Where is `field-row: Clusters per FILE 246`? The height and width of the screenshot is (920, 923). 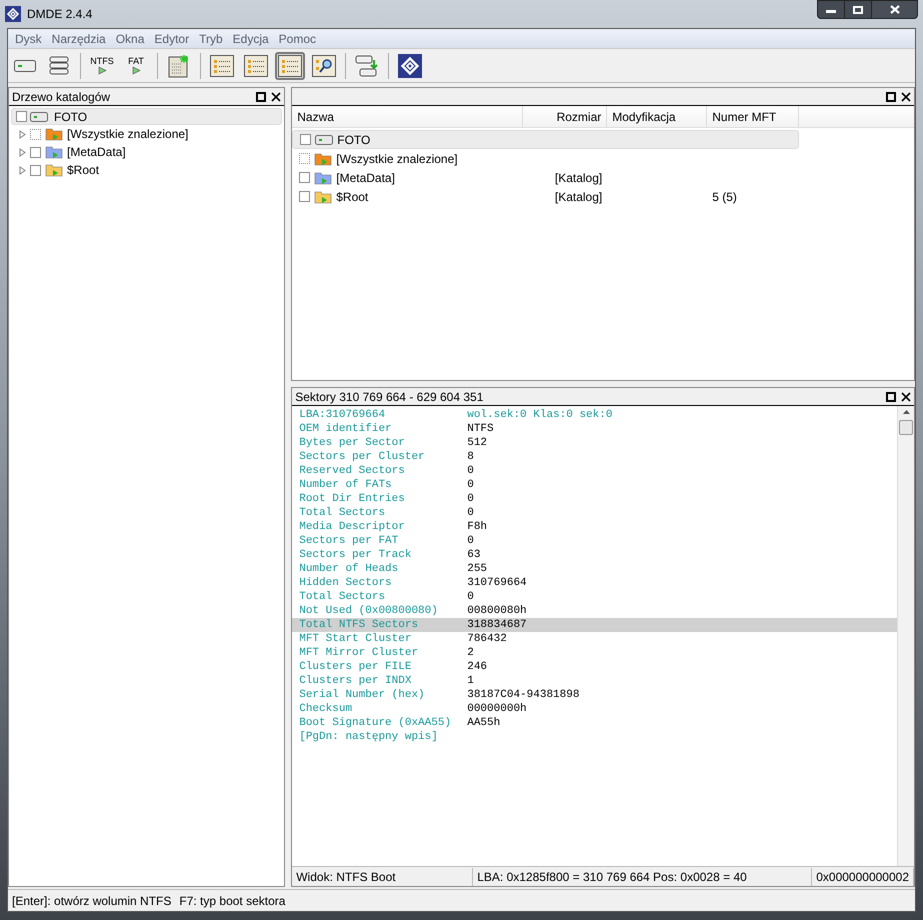
field-row: Clusters per FILE 246 is located at coordinates (594, 667).